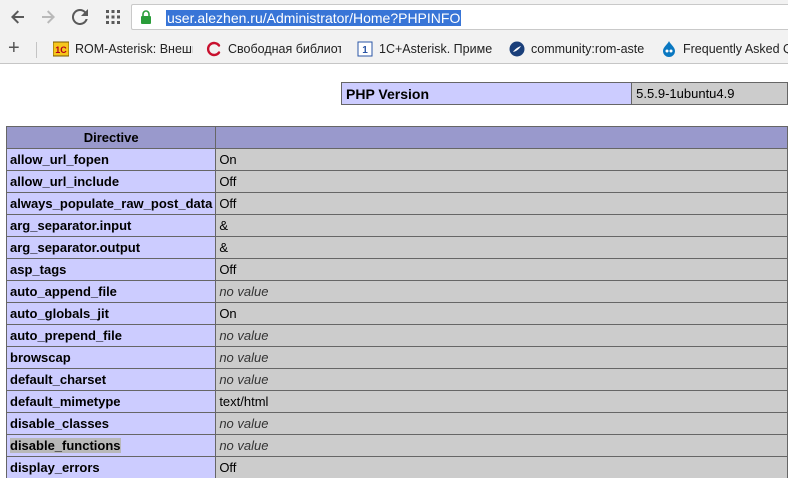 Image resolution: width=788 pixels, height=478 pixels. I want to click on table-row: arg_separator.output &, so click(396, 247).